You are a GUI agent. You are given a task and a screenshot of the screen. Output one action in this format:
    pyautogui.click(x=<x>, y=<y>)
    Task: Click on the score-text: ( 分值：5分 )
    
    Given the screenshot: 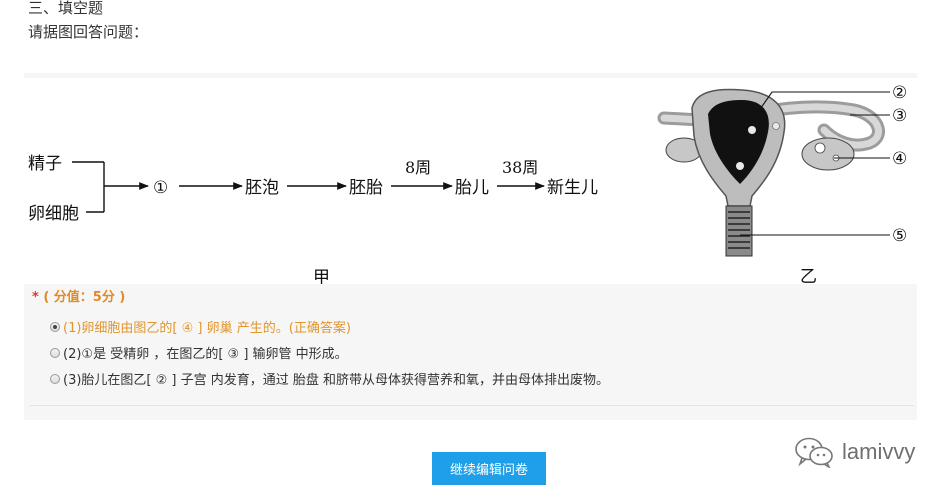 What is the action you would take?
    pyautogui.click(x=84, y=297)
    